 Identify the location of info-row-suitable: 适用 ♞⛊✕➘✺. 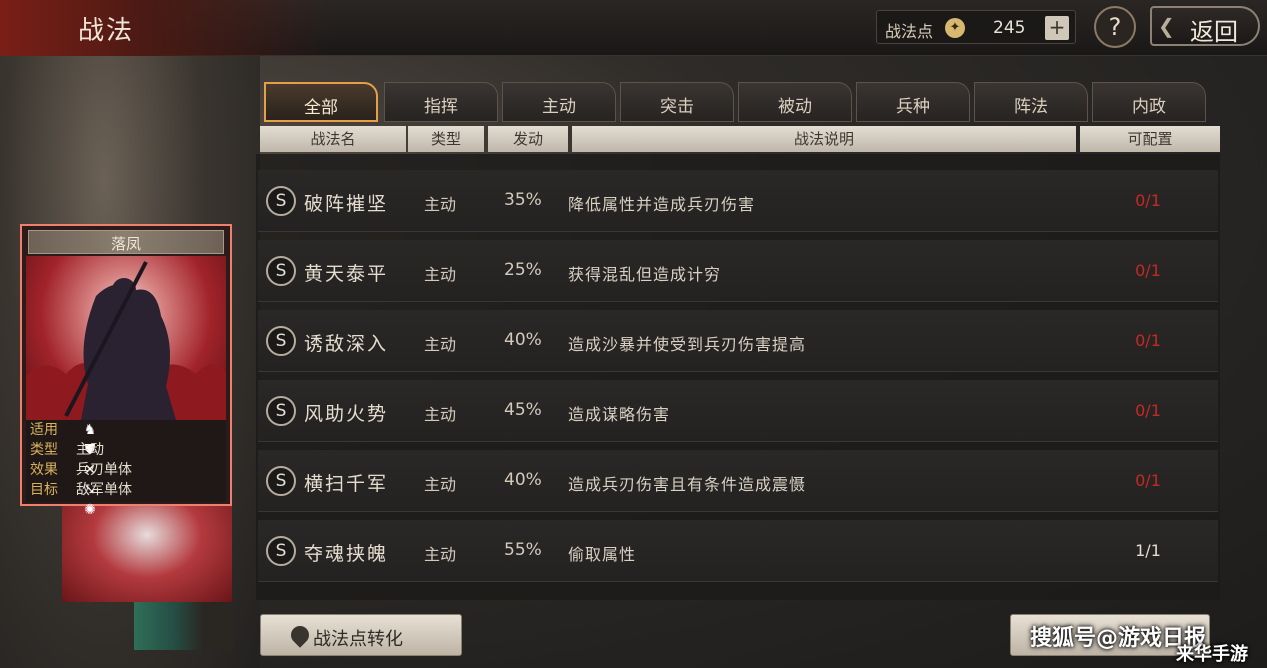
(63, 469).